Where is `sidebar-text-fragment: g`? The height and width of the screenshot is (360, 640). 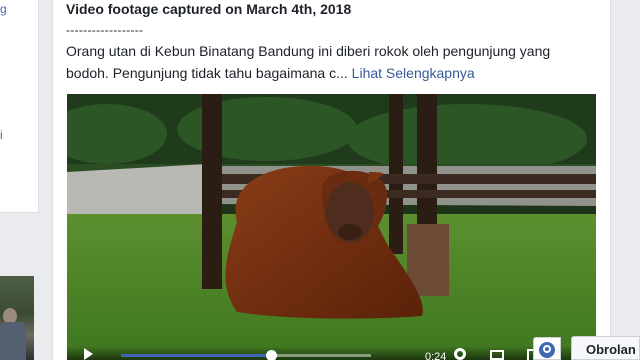 sidebar-text-fragment: g is located at coordinates (3, 9).